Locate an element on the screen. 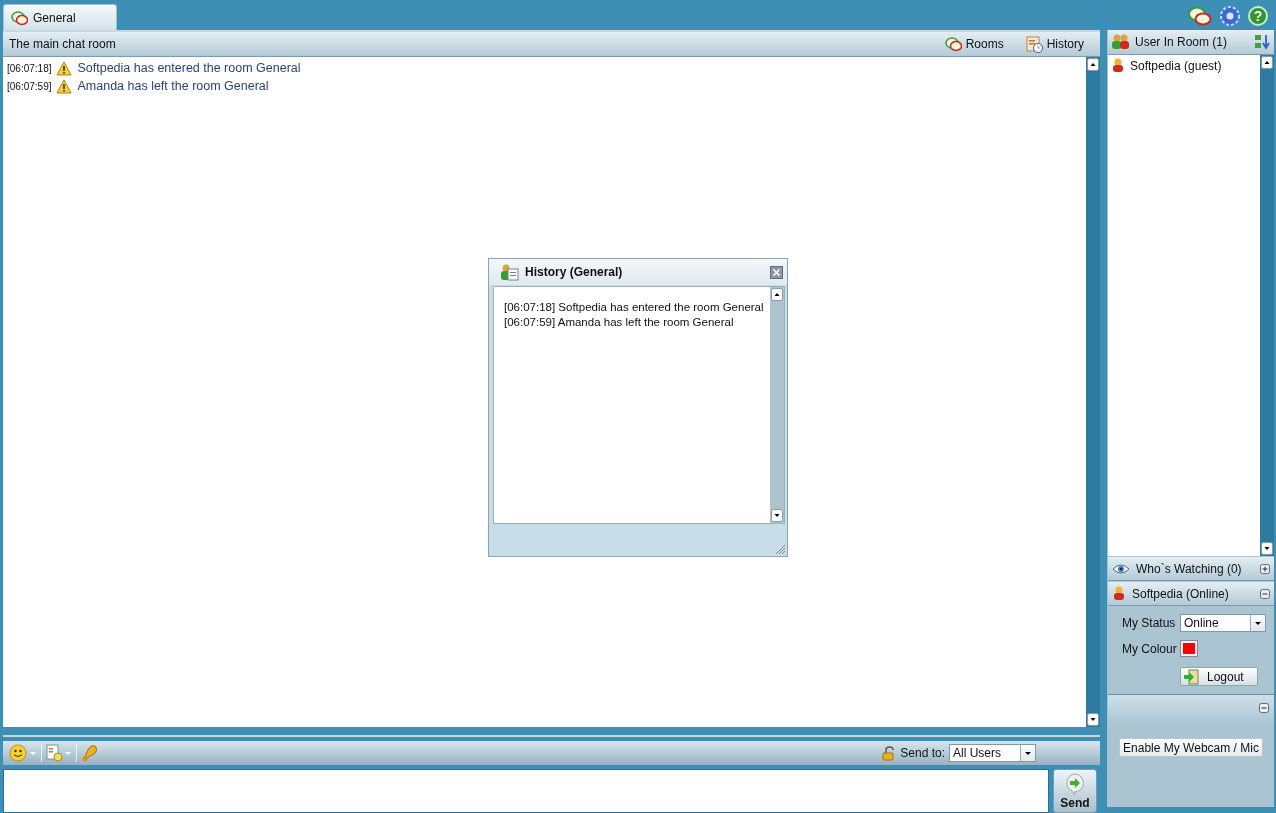 This screenshot has width=1276, height=813. message-text: Softpedia has entered the room General is located at coordinates (189, 68).